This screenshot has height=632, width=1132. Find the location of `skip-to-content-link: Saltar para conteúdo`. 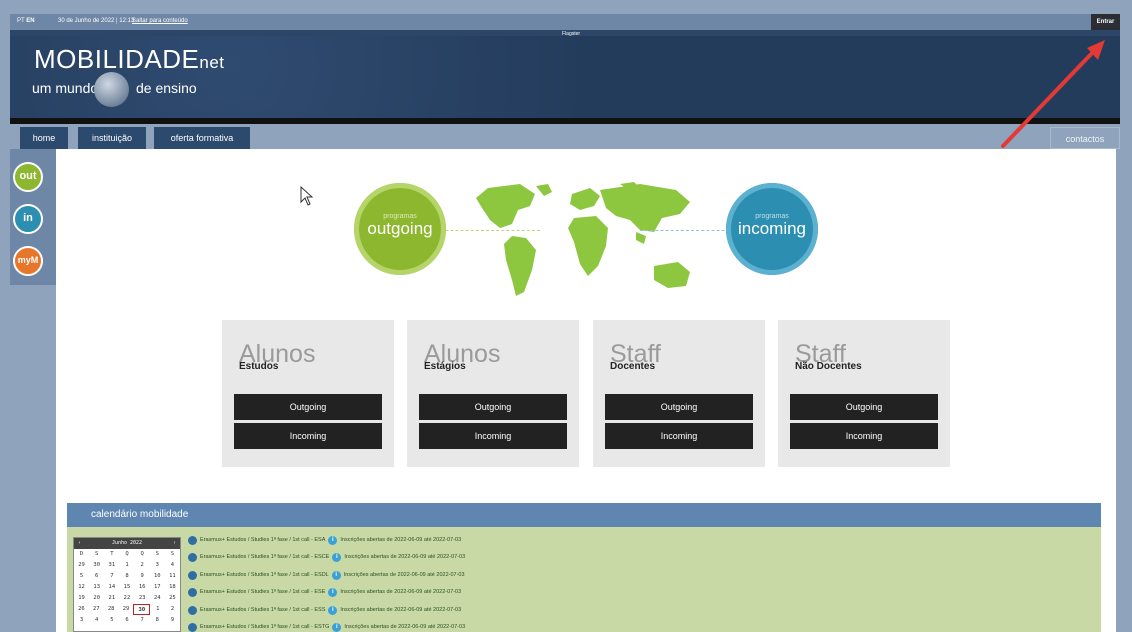

skip-to-content-link: Saltar para conteúdo is located at coordinates (160, 21).